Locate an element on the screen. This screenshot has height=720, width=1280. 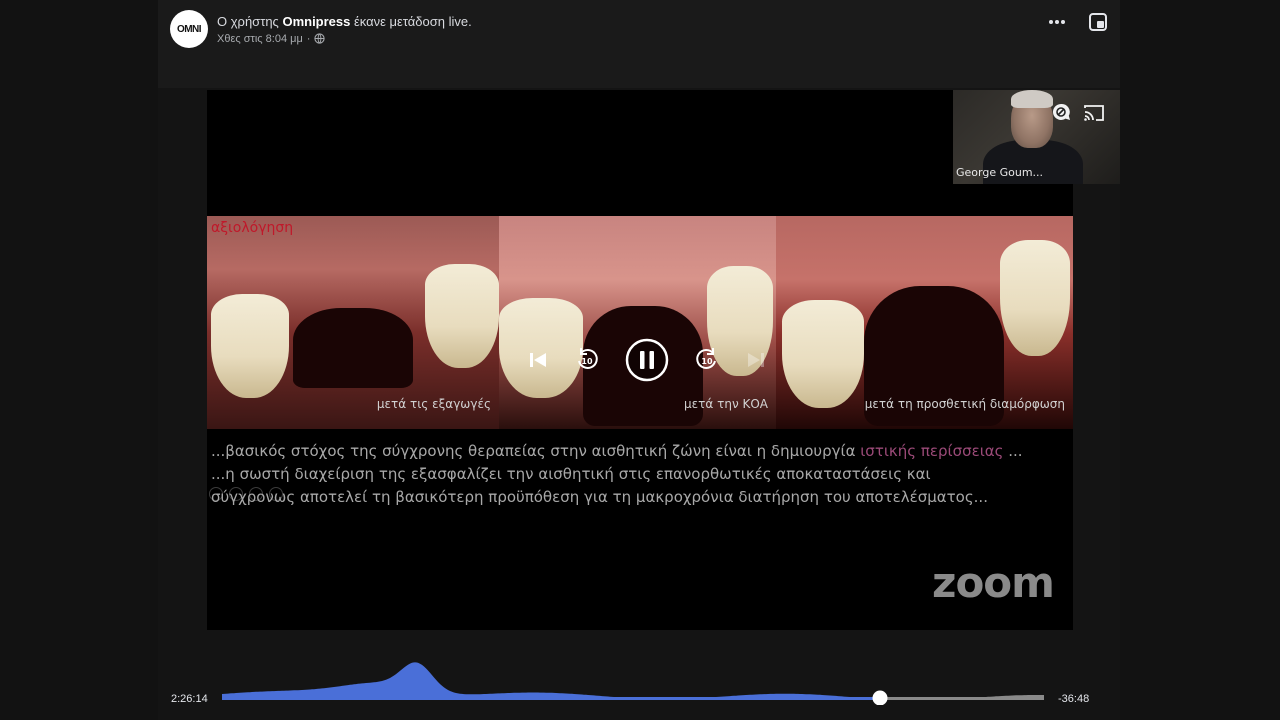
photo-after-koa: μετά την ΚΟΑ is located at coordinates (637, 322).